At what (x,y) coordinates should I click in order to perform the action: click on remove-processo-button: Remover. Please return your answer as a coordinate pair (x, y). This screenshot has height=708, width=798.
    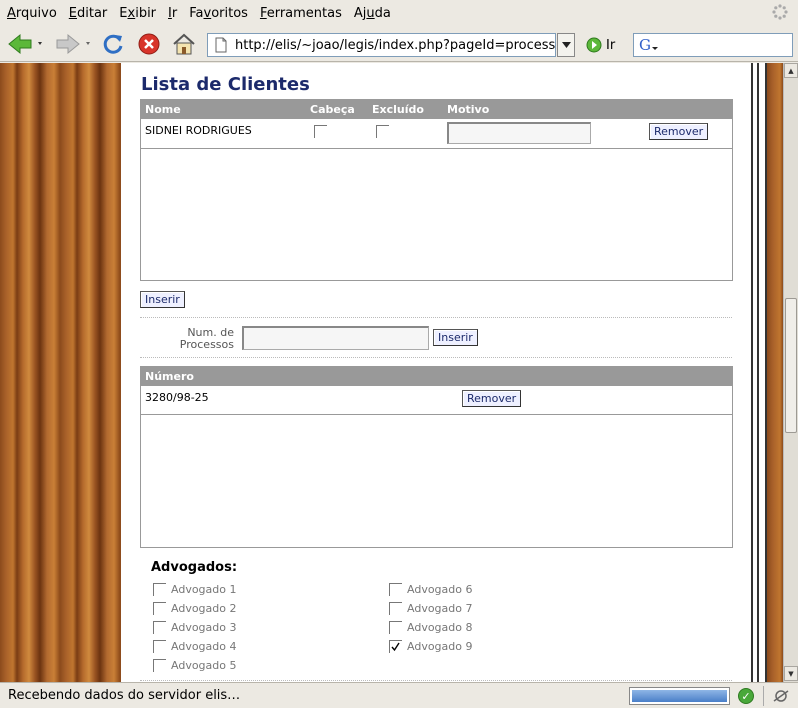
    Looking at the image, I should click on (492, 398).